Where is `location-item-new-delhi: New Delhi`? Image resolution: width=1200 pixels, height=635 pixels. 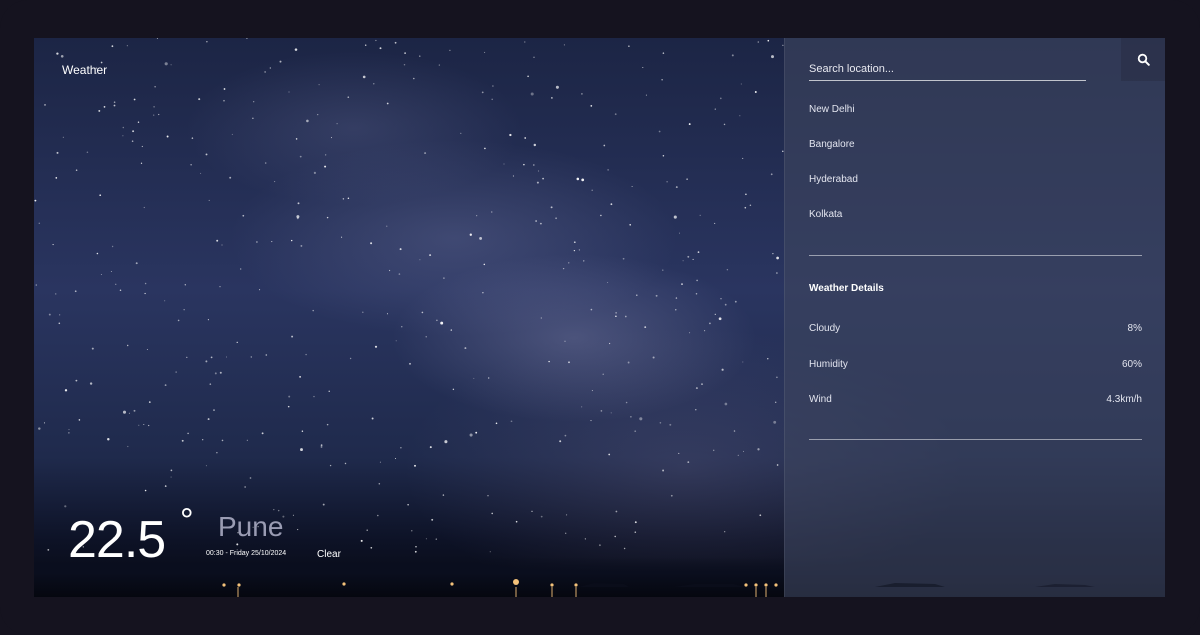
location-item-new-delhi: New Delhi is located at coordinates (975, 120).